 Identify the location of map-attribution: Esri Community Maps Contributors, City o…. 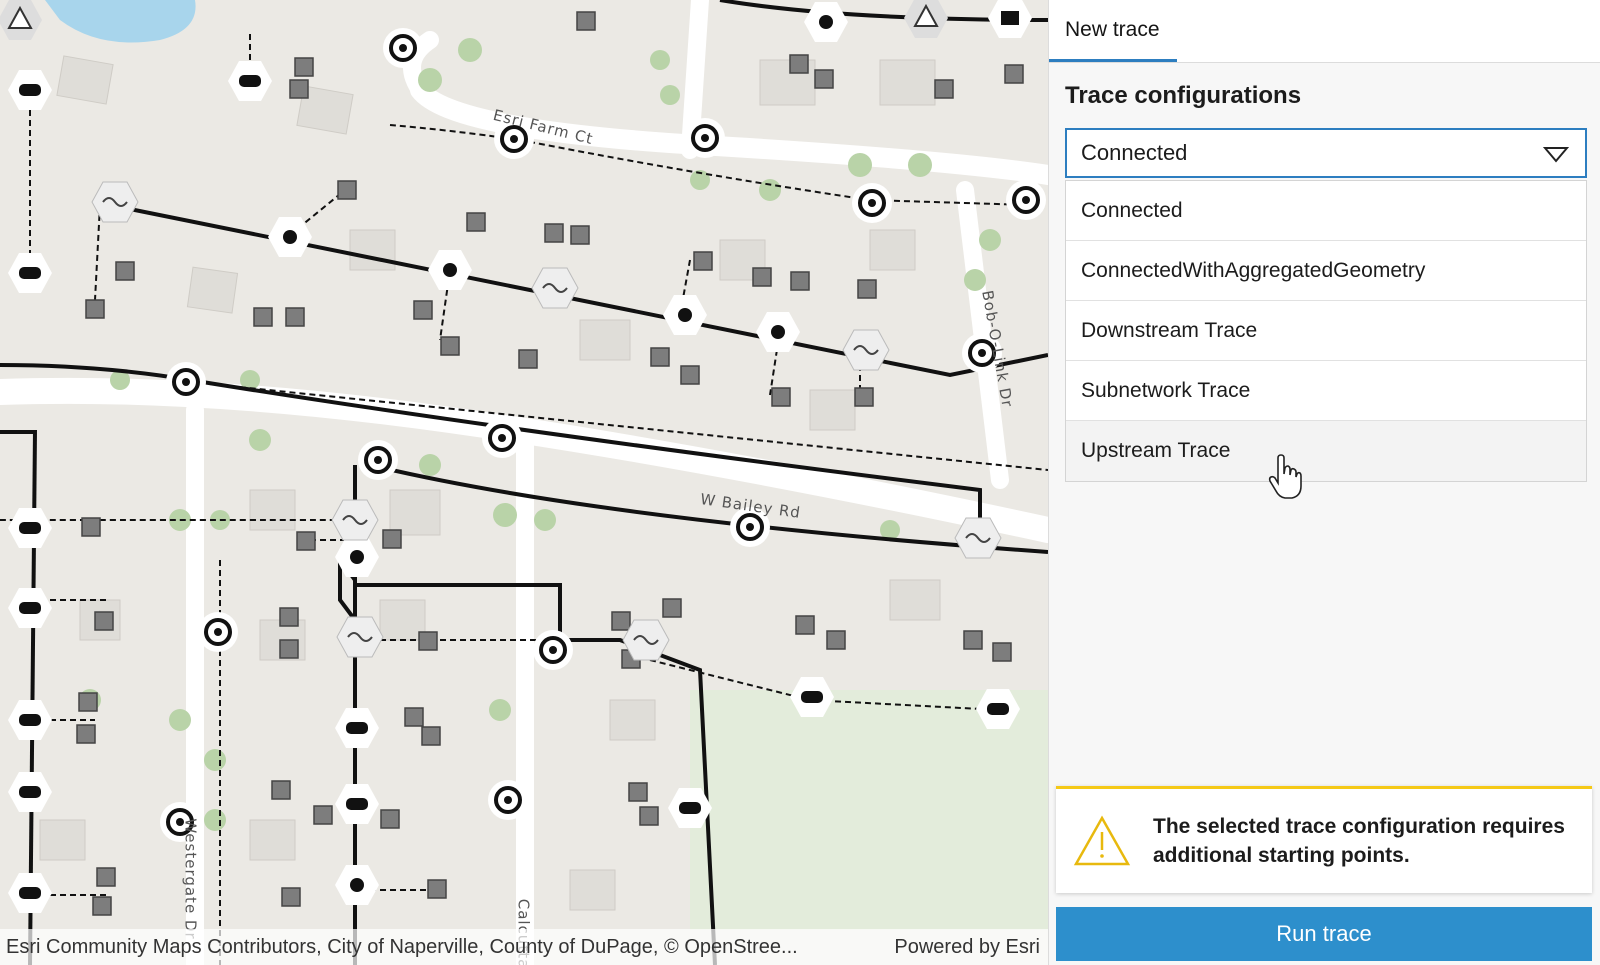
(524, 947).